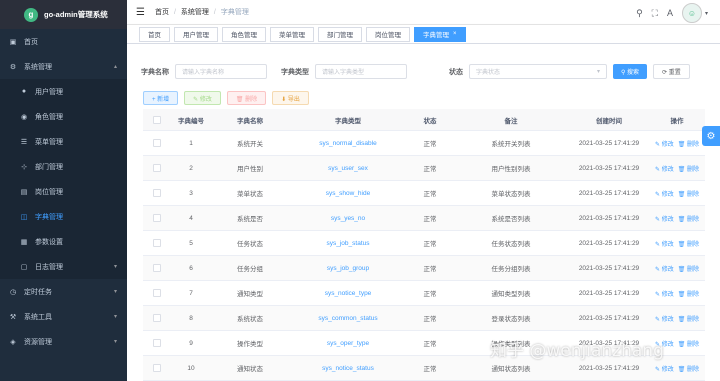 The image size is (720, 381). Describe the element at coordinates (63, 266) in the screenshot. I see `sidebar-item: ▢ 日志管理 ▾` at that location.